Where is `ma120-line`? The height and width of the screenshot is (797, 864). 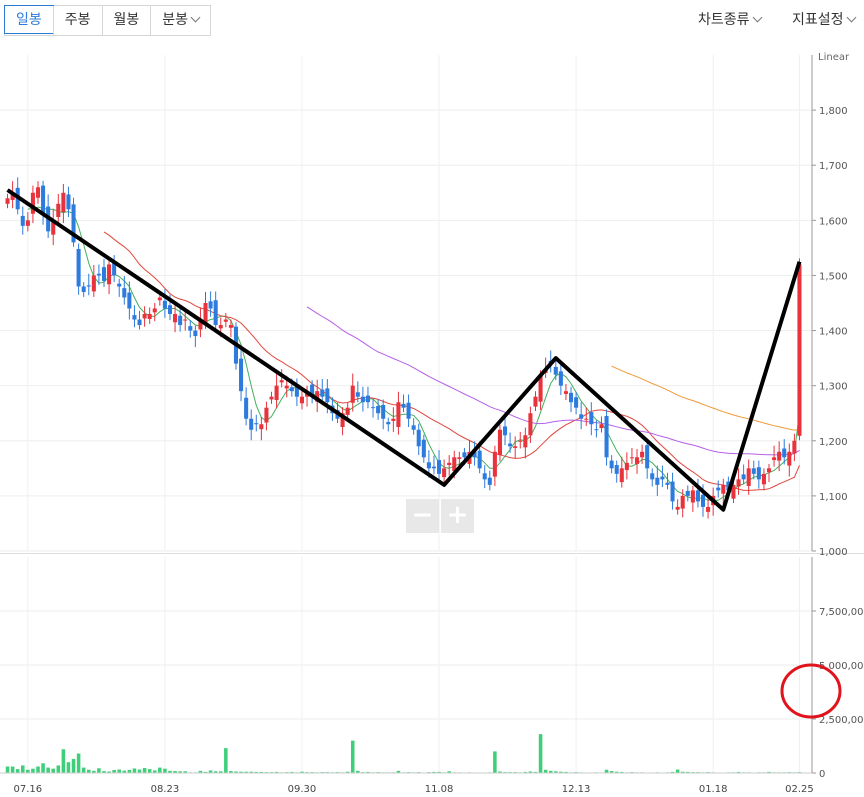 ma120-line is located at coordinates (705, 398).